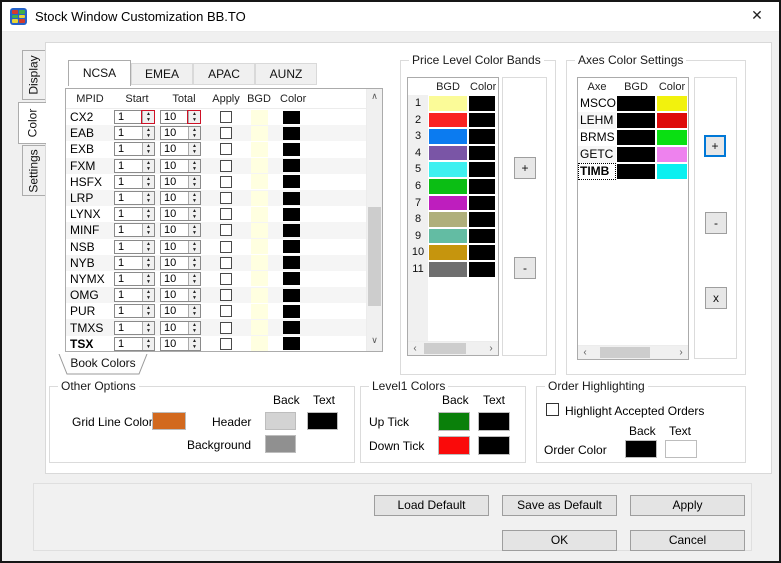 Image resolution: width=781 pixels, height=563 pixels. I want to click on tab-ncsa: NCSA, so click(99, 73).